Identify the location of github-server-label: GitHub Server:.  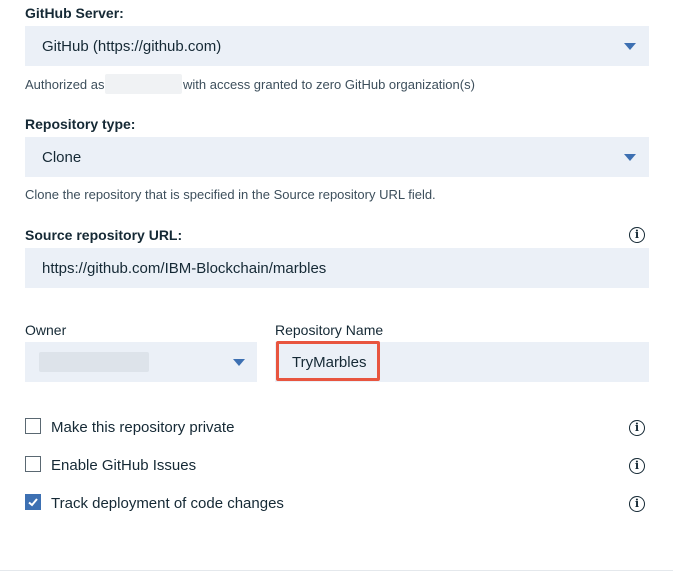
(74, 13).